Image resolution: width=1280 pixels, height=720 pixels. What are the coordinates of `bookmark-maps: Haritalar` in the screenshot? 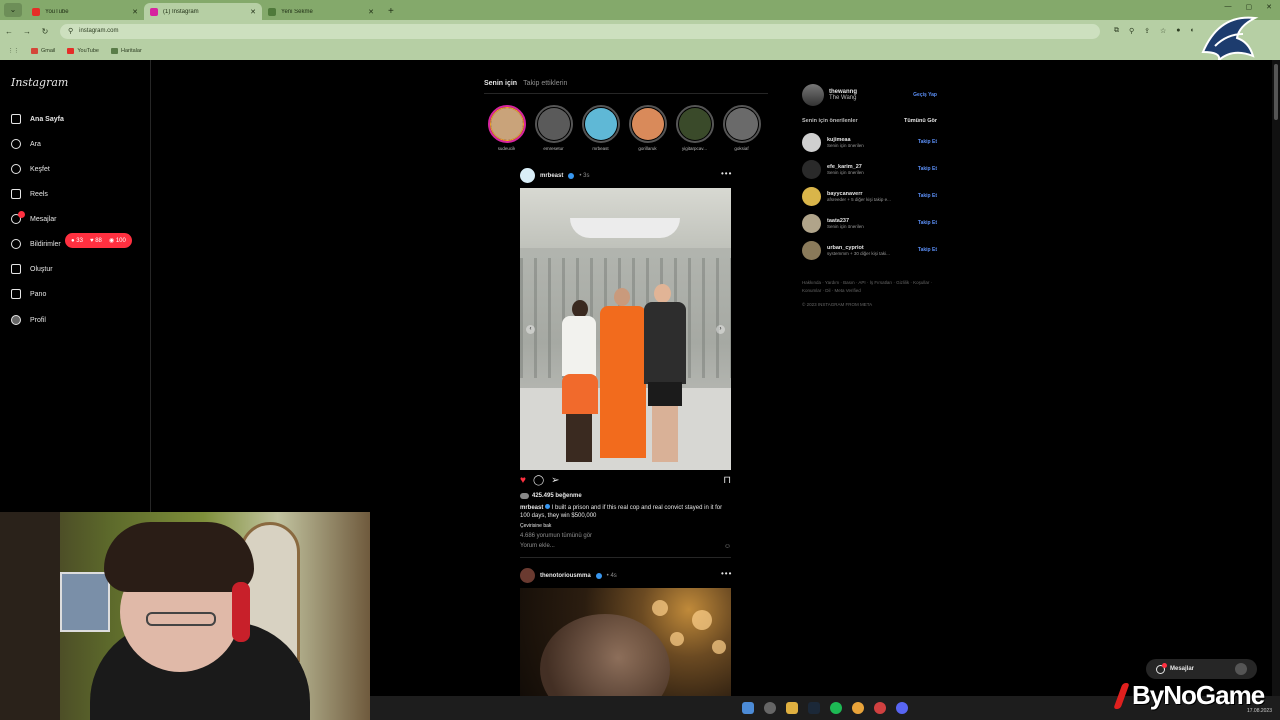 It's located at (126, 51).